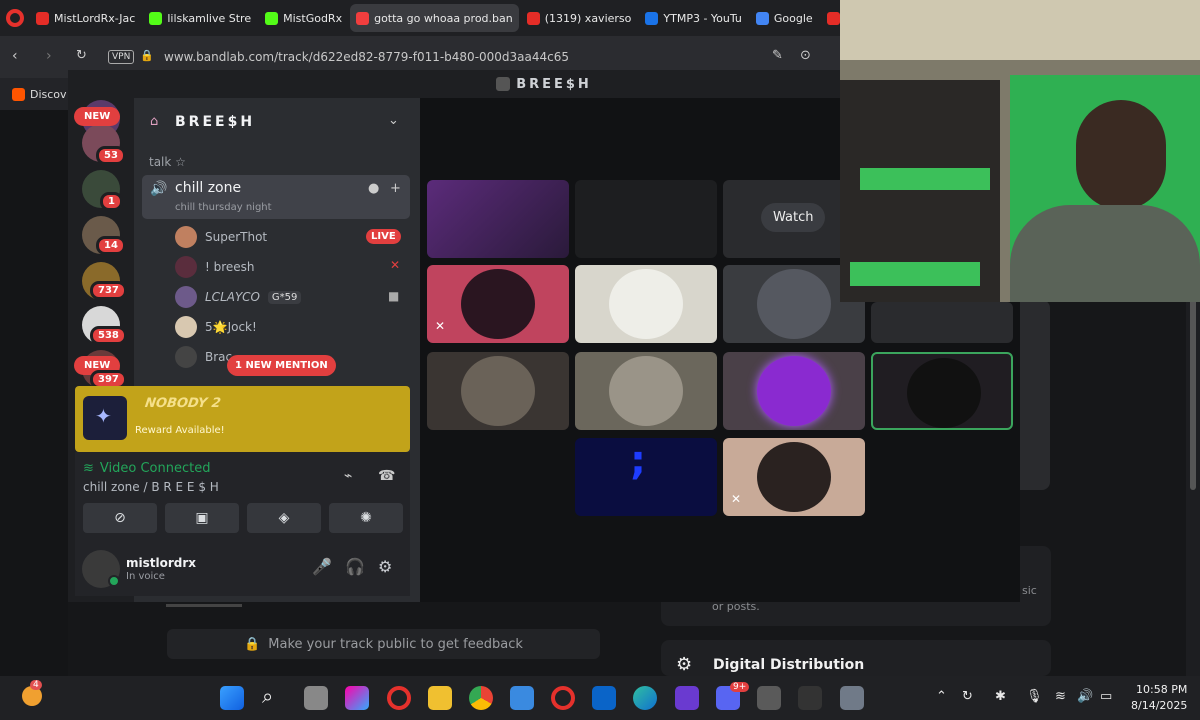 Image resolution: width=1200 pixels, height=720 pixels. Describe the element at coordinates (1159, 705) in the screenshot. I see `clock-date: 8/14/2025` at that location.